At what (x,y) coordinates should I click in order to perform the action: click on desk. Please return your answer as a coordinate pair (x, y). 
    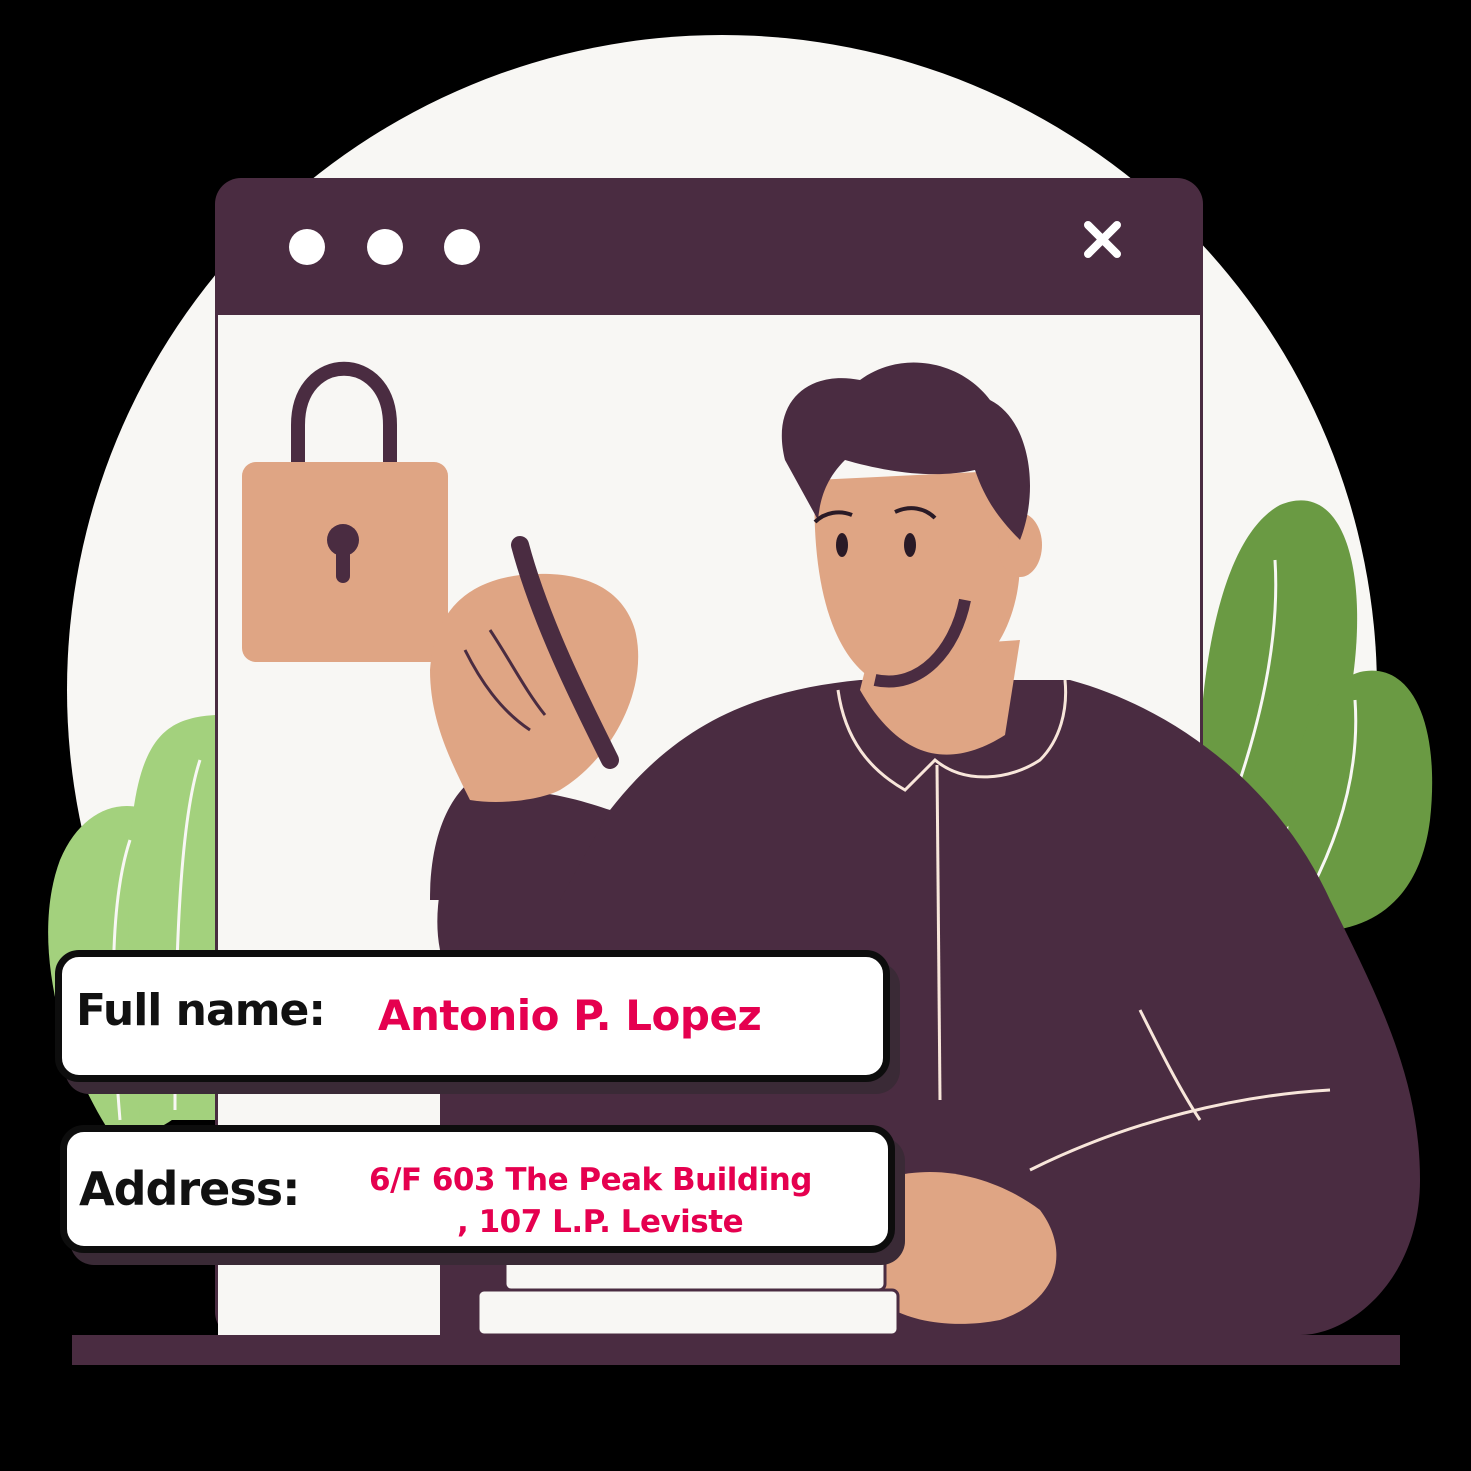
    Looking at the image, I should click on (736, 1350).